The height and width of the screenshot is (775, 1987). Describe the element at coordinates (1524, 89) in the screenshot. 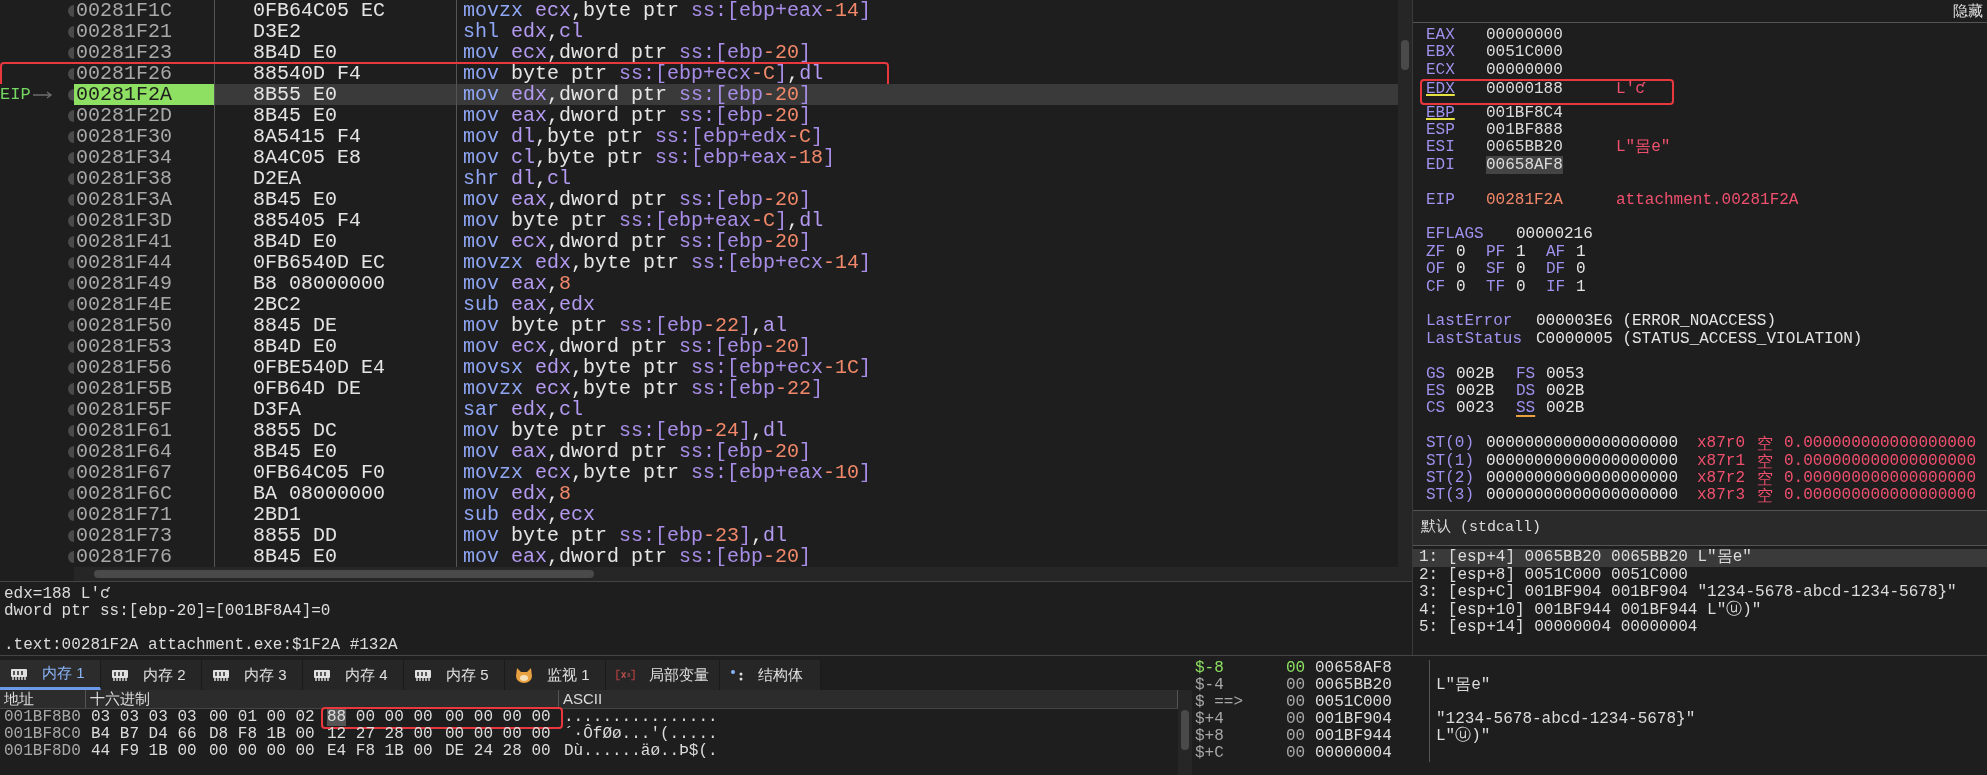

I see `register-value: 00000188` at that location.